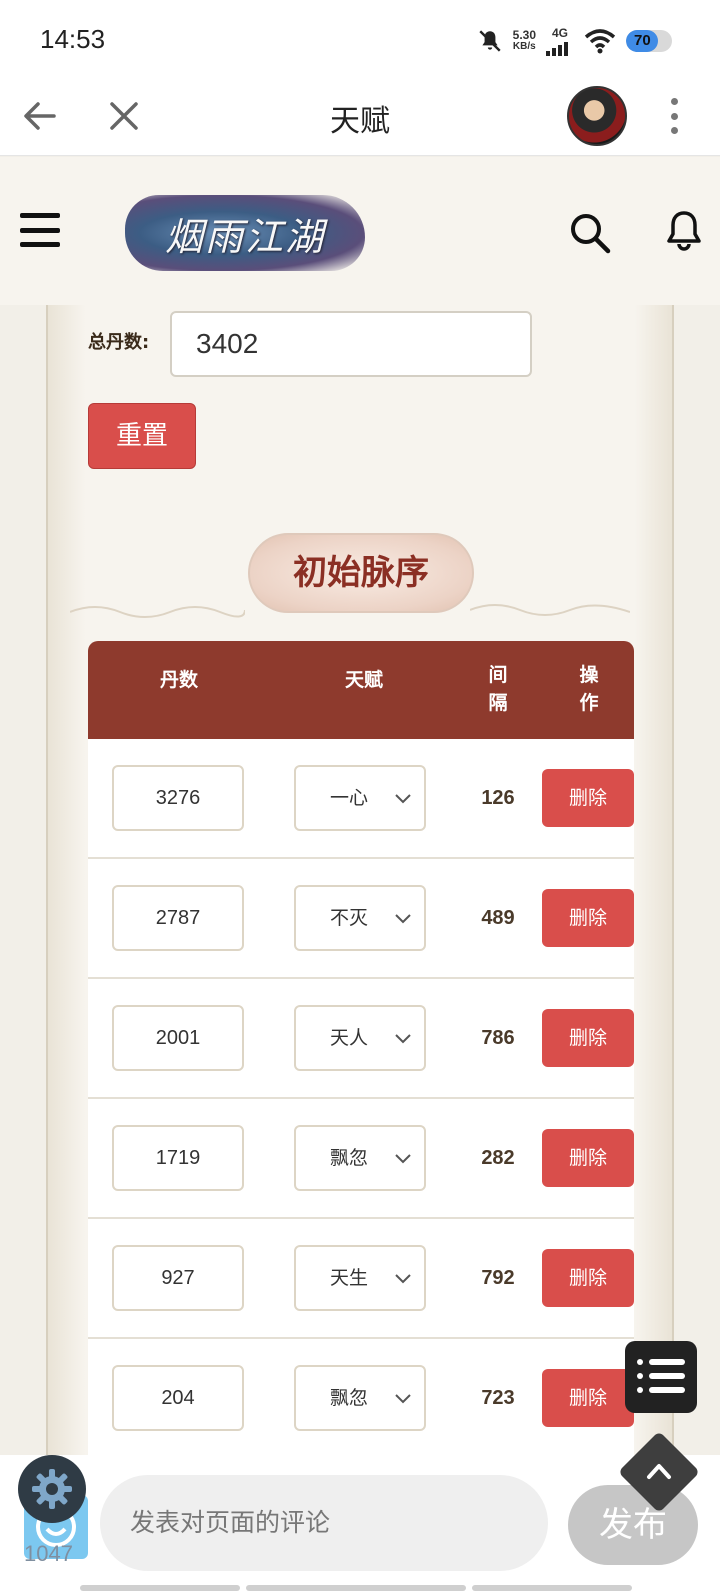  I want to click on list-icon, so click(661, 1362).